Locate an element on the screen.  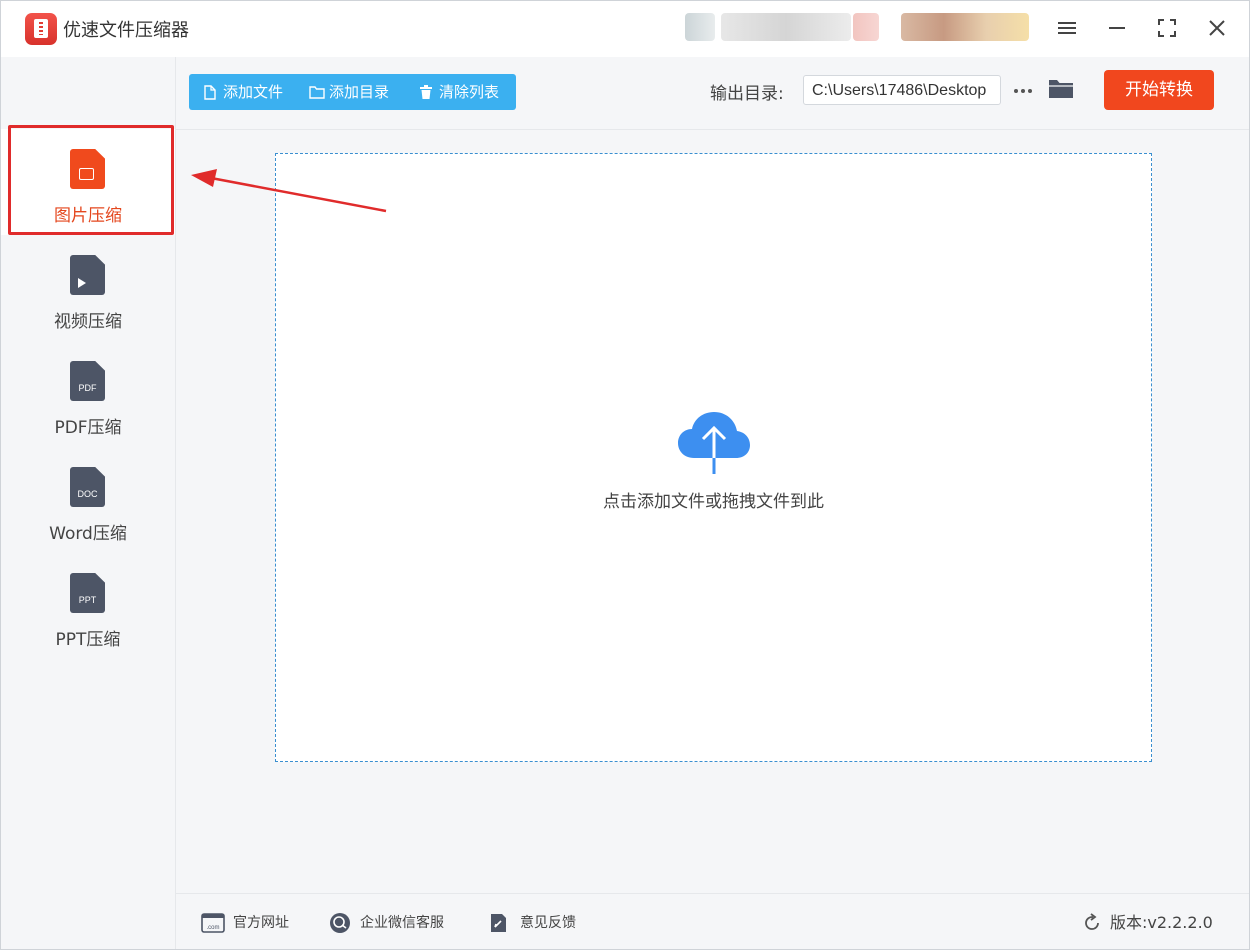
close-button is located at coordinates (1217, 28).